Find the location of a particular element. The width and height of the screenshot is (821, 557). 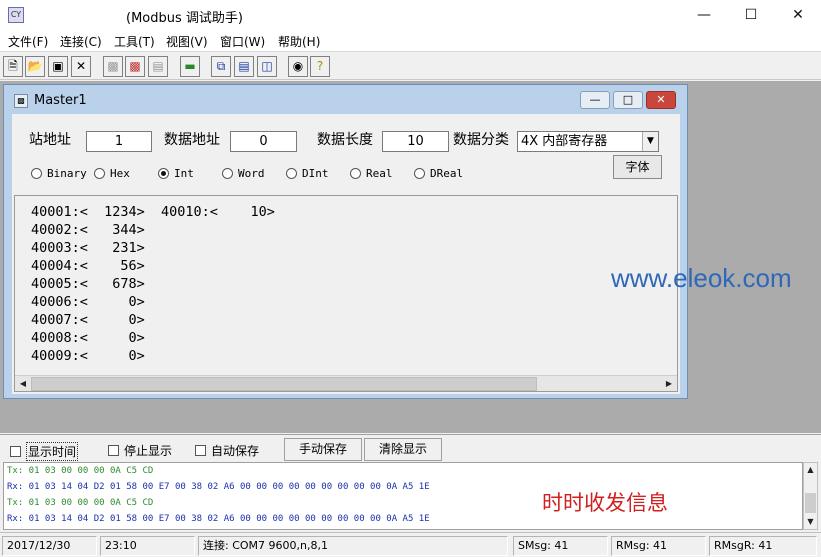

scroll-left-icon: ◀ is located at coordinates (23, 384).